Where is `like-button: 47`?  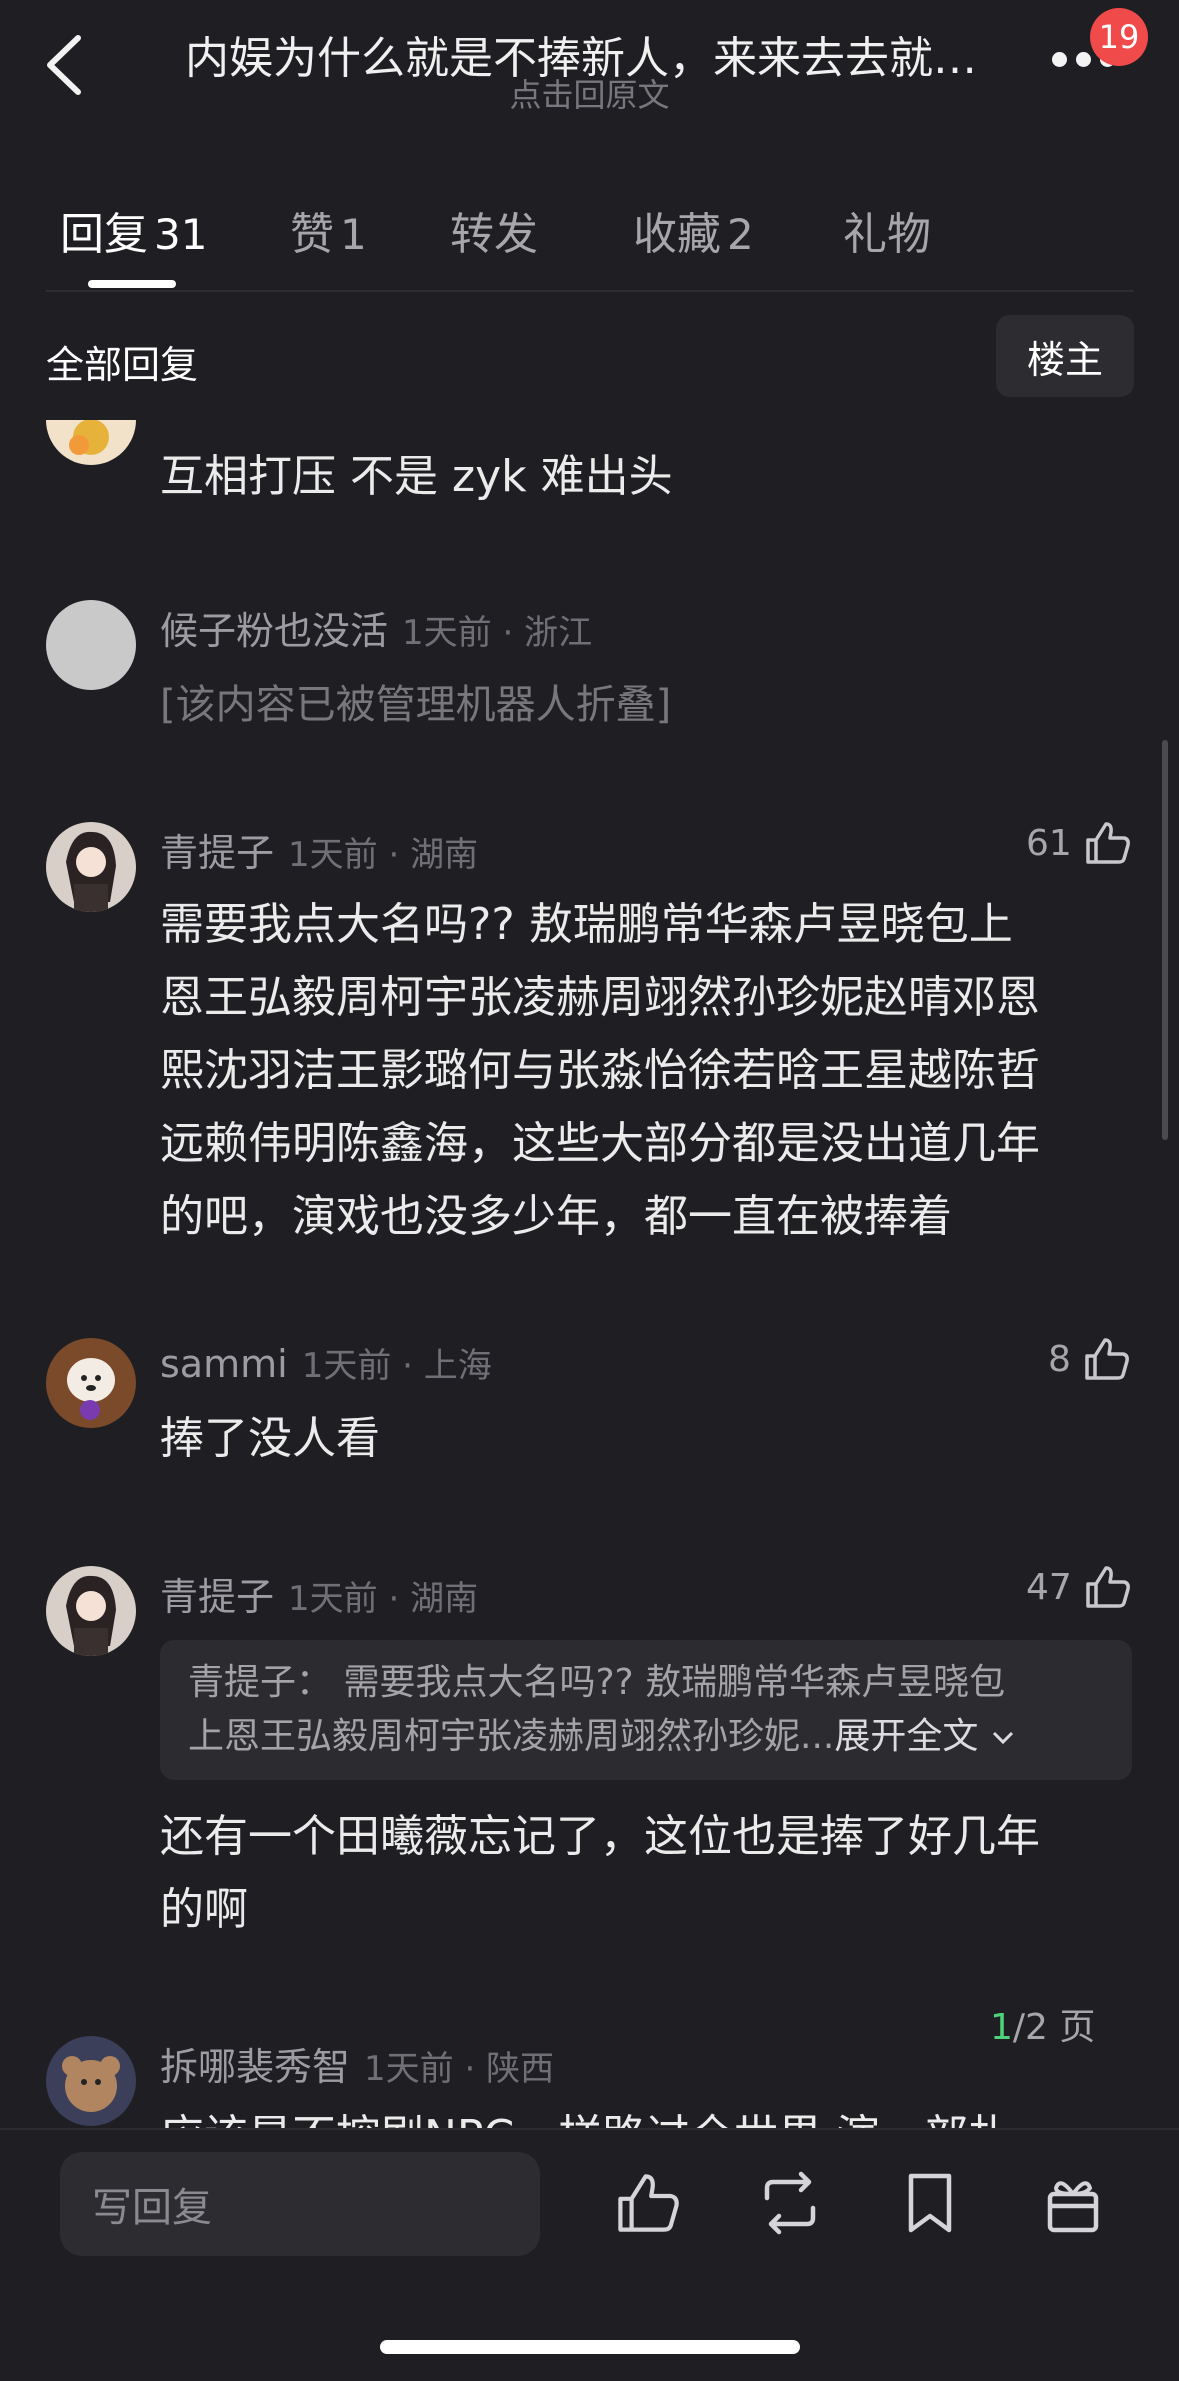 like-button: 47 is located at coordinates (1079, 1587).